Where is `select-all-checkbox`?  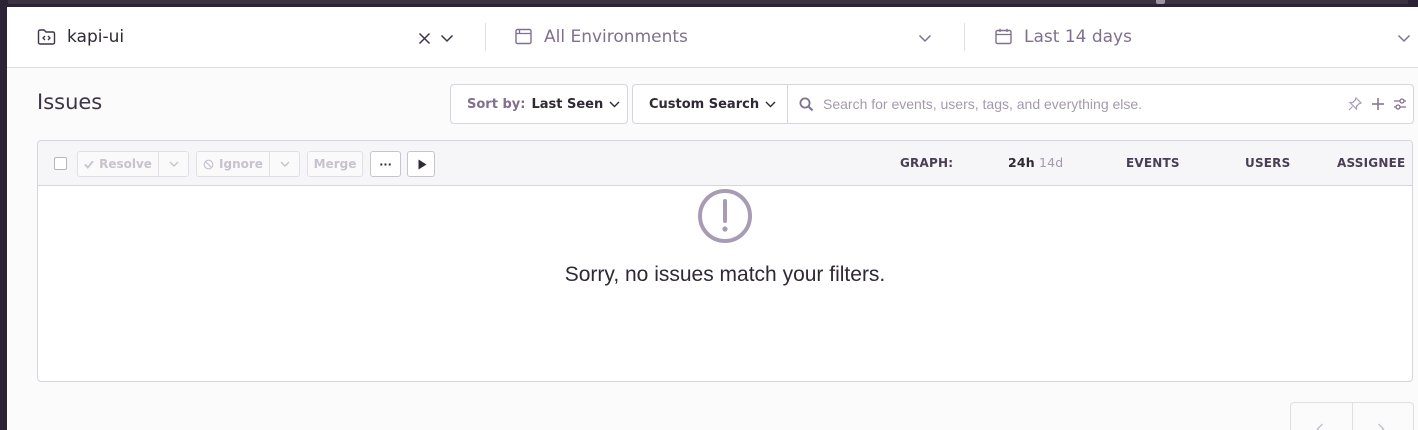
select-all-checkbox is located at coordinates (60, 163).